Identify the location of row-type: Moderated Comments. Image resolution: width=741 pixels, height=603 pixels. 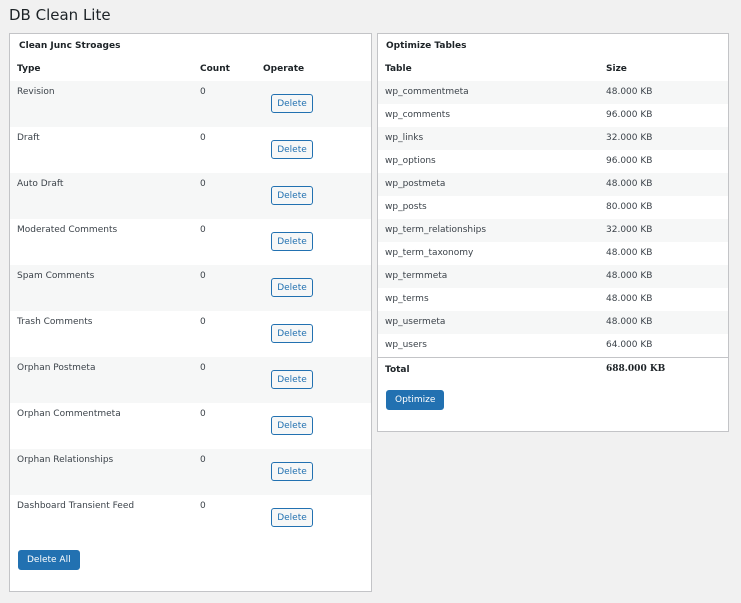
(67, 230).